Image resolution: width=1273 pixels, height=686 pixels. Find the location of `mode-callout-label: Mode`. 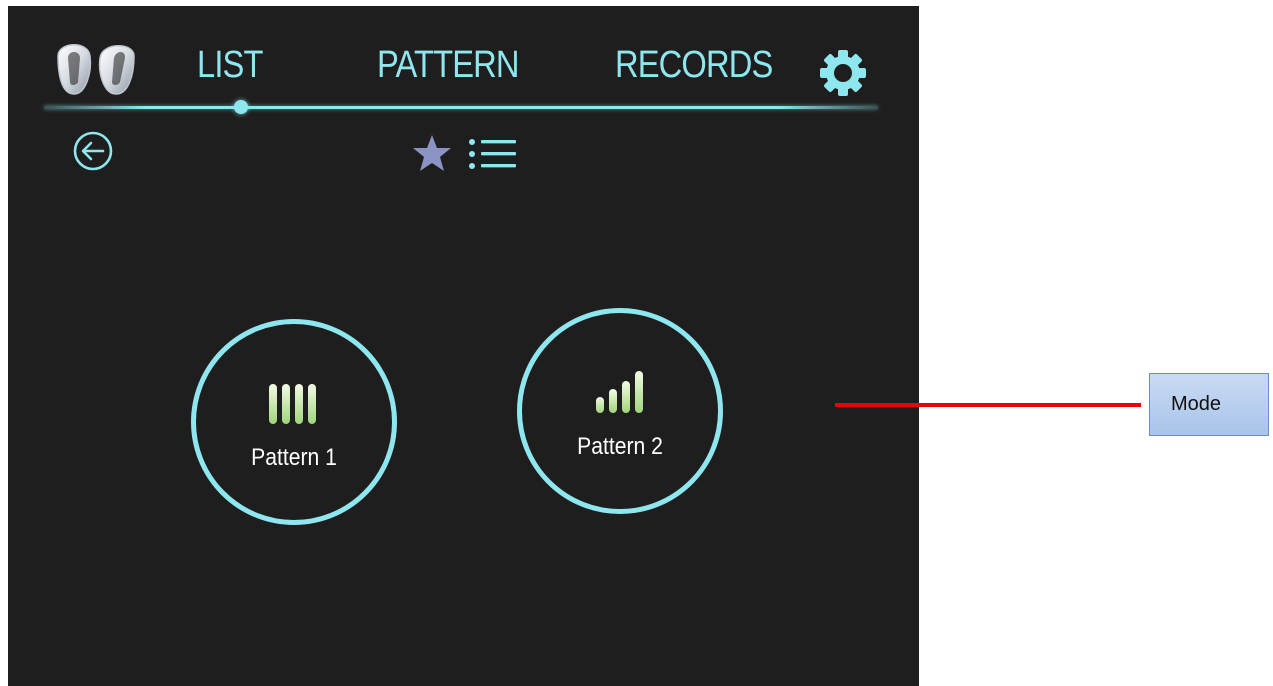

mode-callout-label: Mode is located at coordinates (1196, 404).